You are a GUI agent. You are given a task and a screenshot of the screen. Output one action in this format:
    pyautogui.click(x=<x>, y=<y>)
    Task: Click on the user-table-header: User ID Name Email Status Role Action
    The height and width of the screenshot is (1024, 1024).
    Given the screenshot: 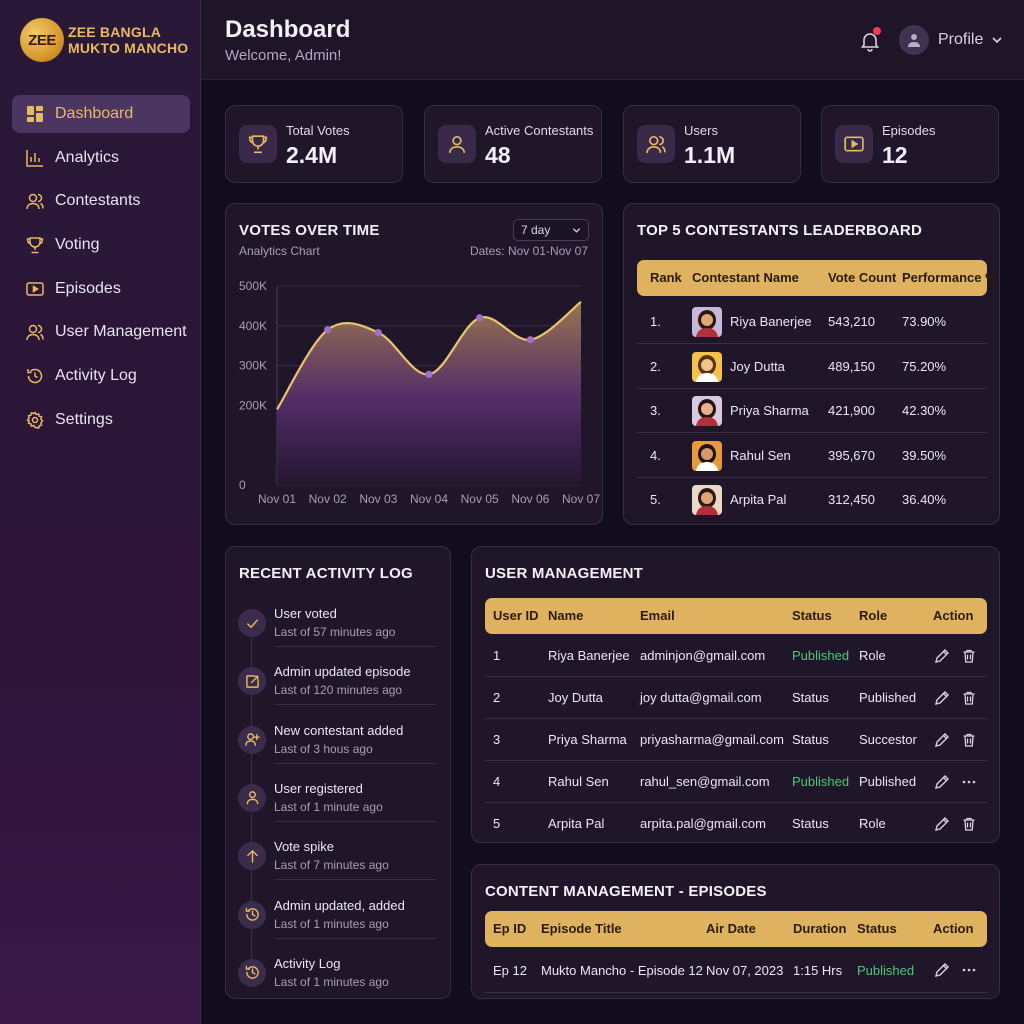 What is the action you would take?
    pyautogui.click(x=736, y=616)
    